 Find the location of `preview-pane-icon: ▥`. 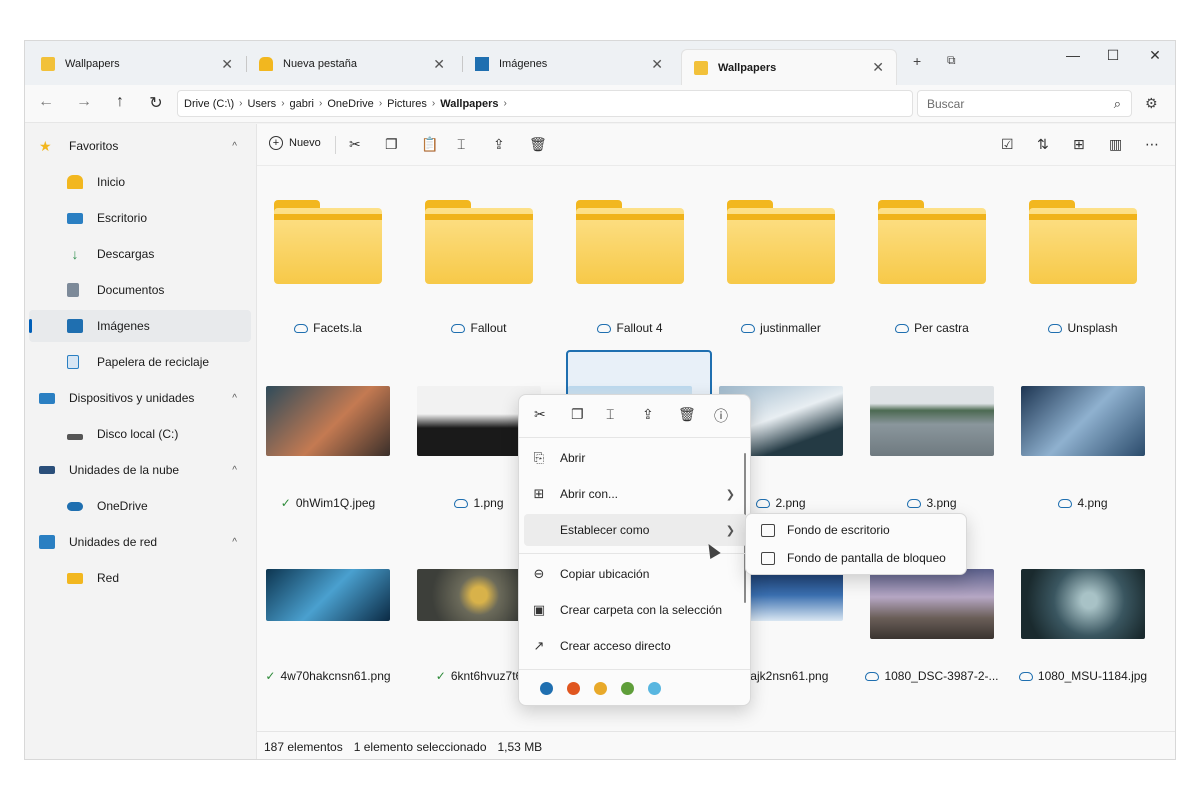

preview-pane-icon: ▥ is located at coordinates (1115, 144).